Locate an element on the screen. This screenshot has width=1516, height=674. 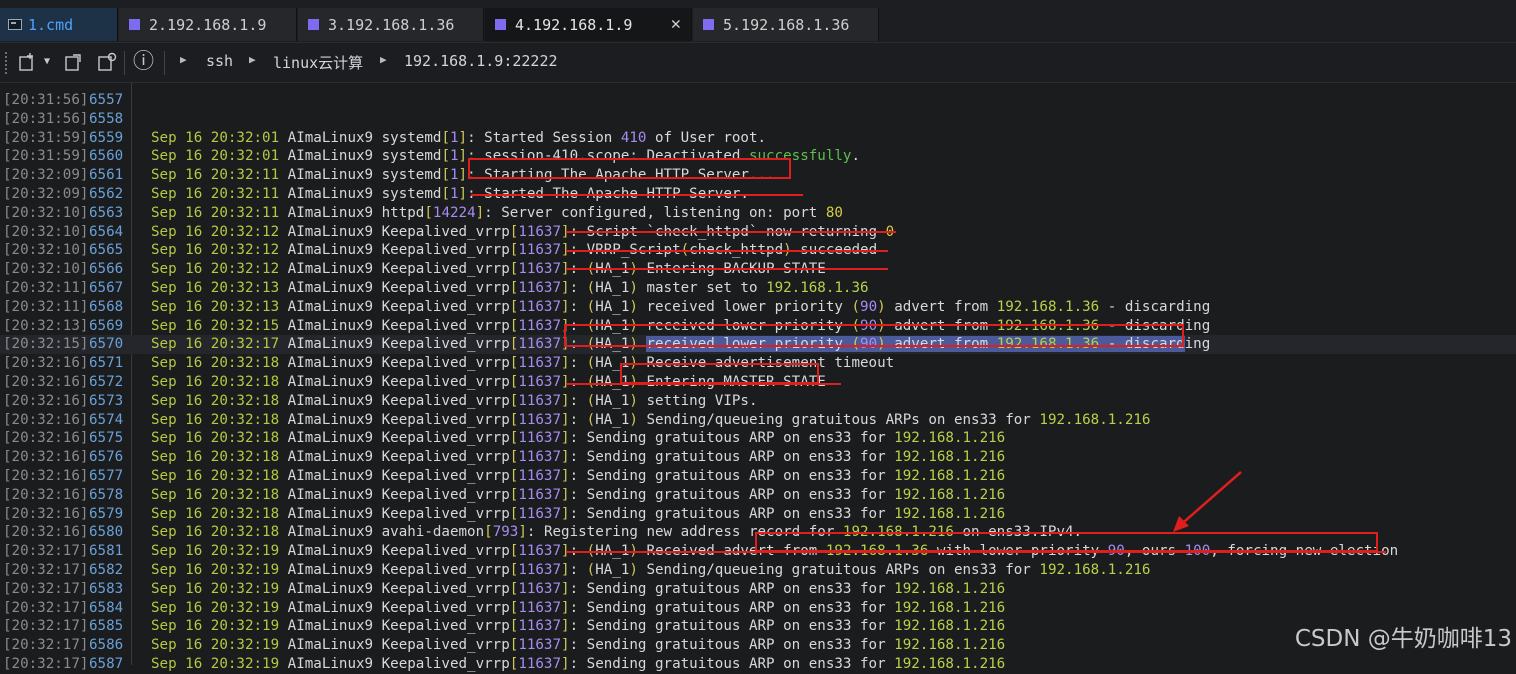
log-text: ( is located at coordinates (591, 306).